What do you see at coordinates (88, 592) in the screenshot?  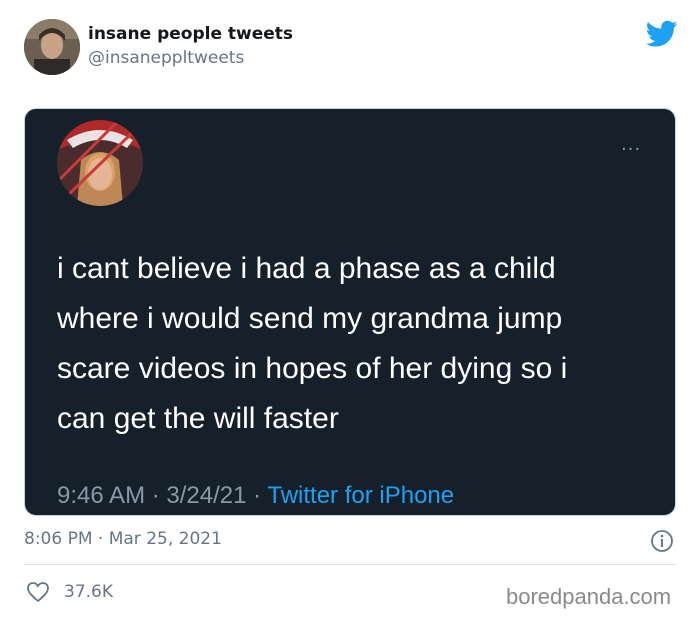 I see `like-count: 37.6K` at bounding box center [88, 592].